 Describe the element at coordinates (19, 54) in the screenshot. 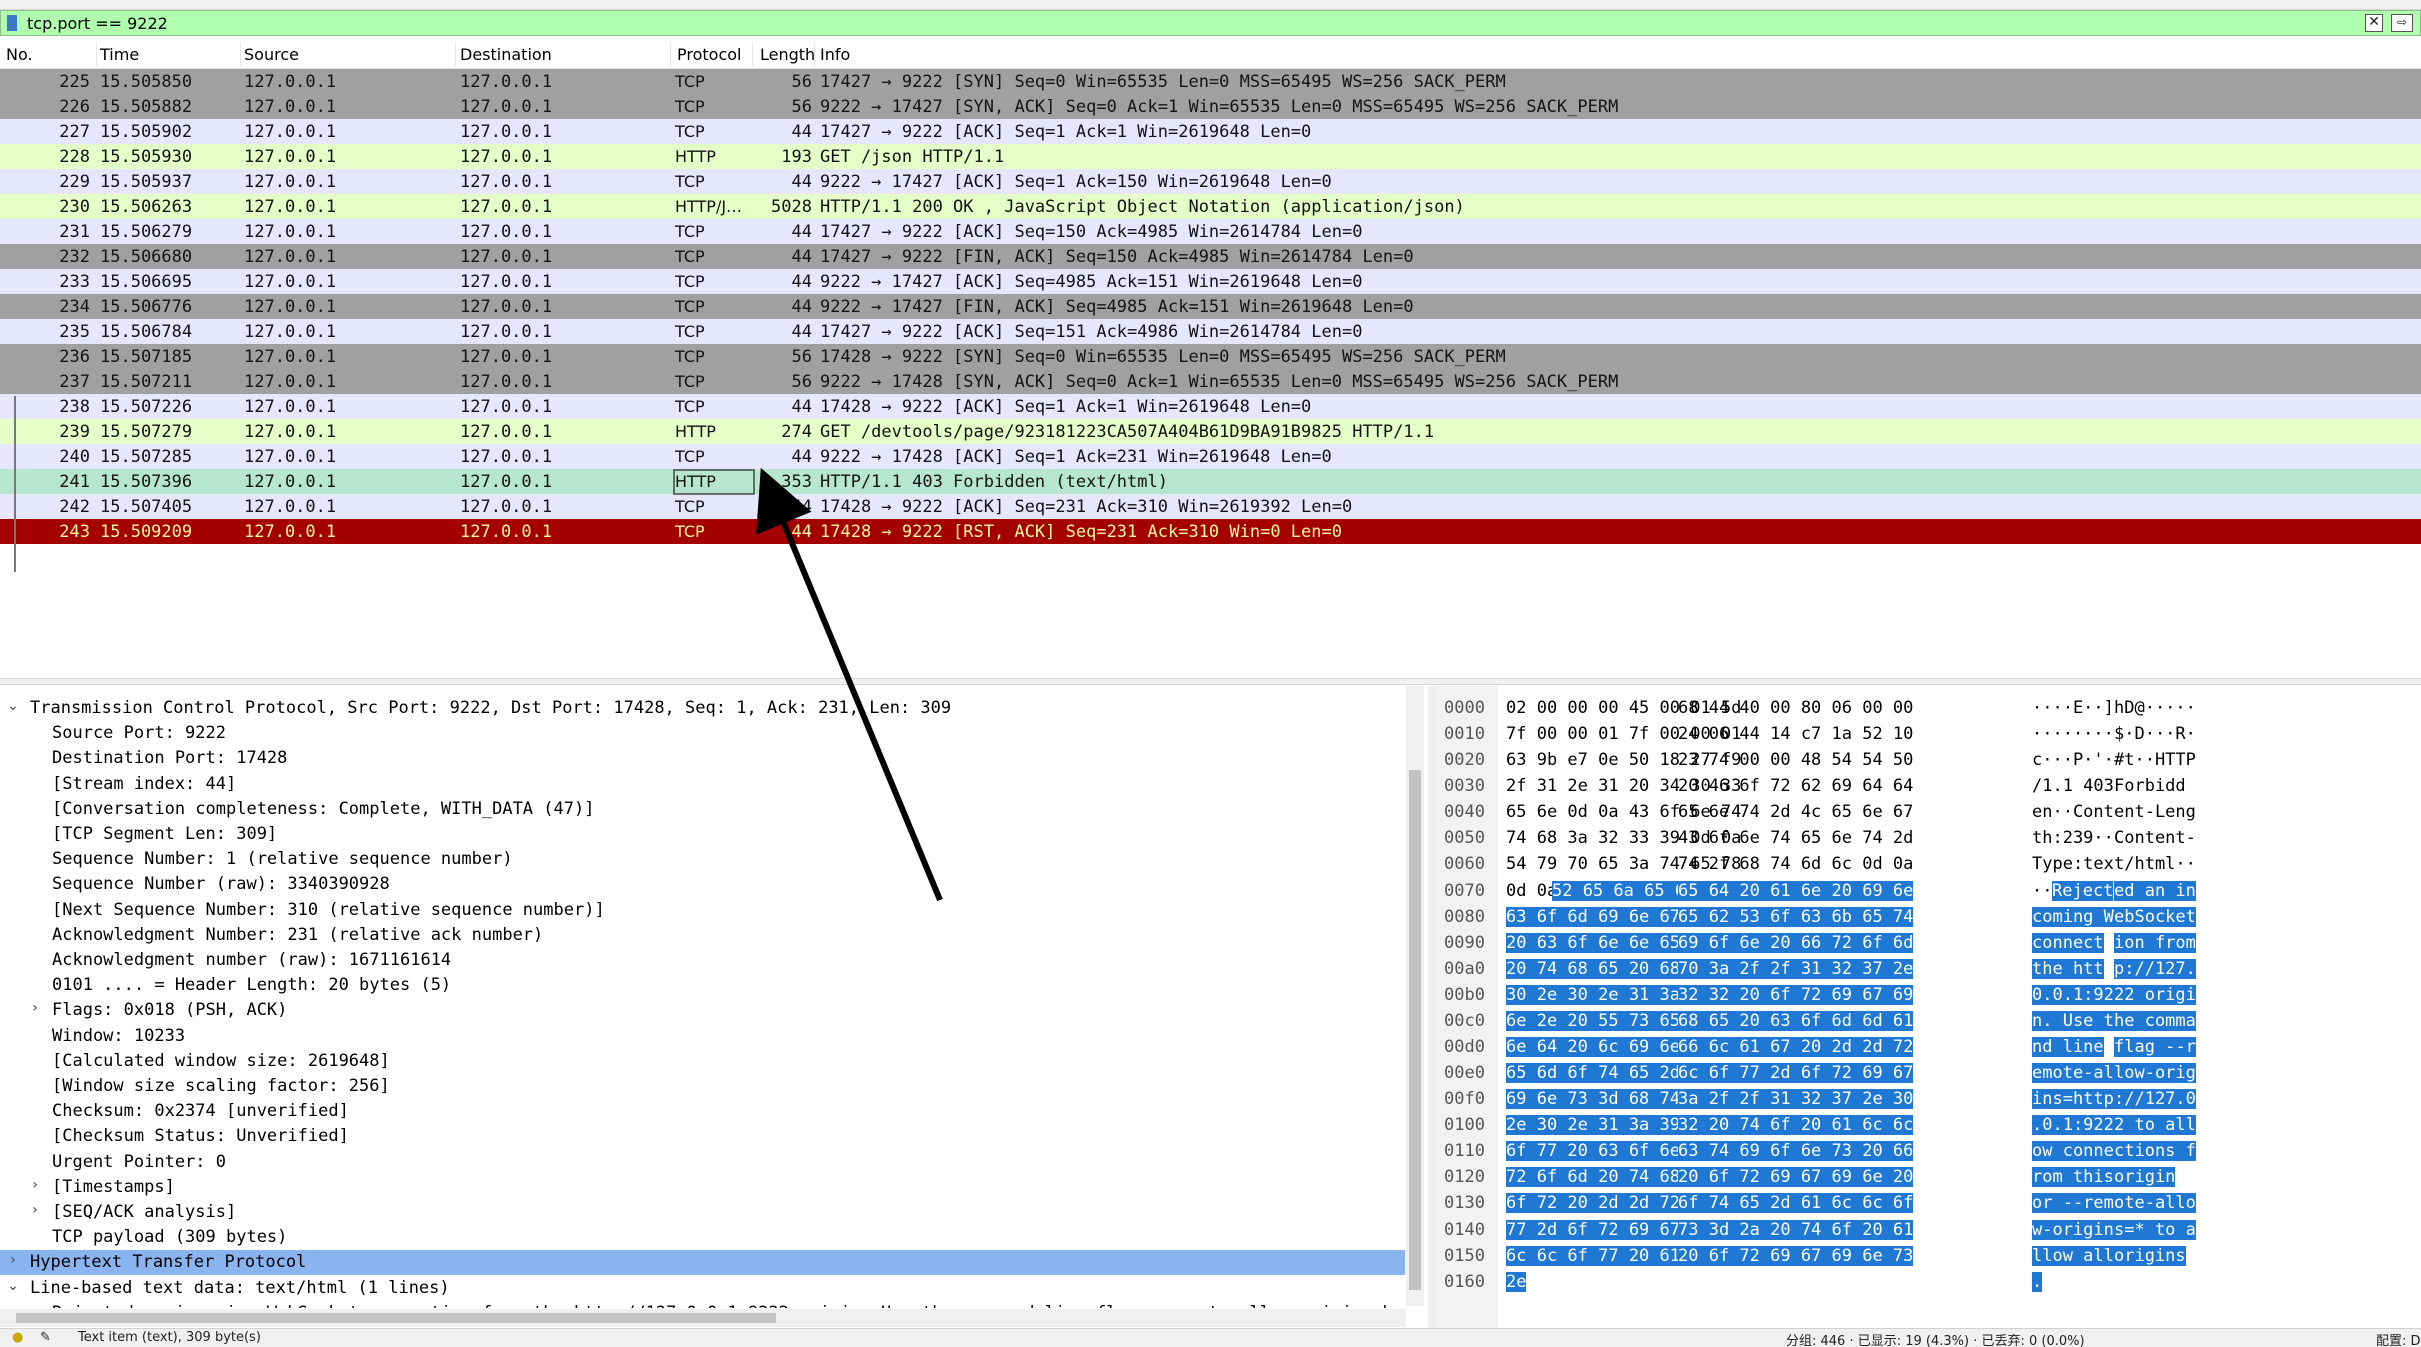

I see `column-header-no: No.` at that location.